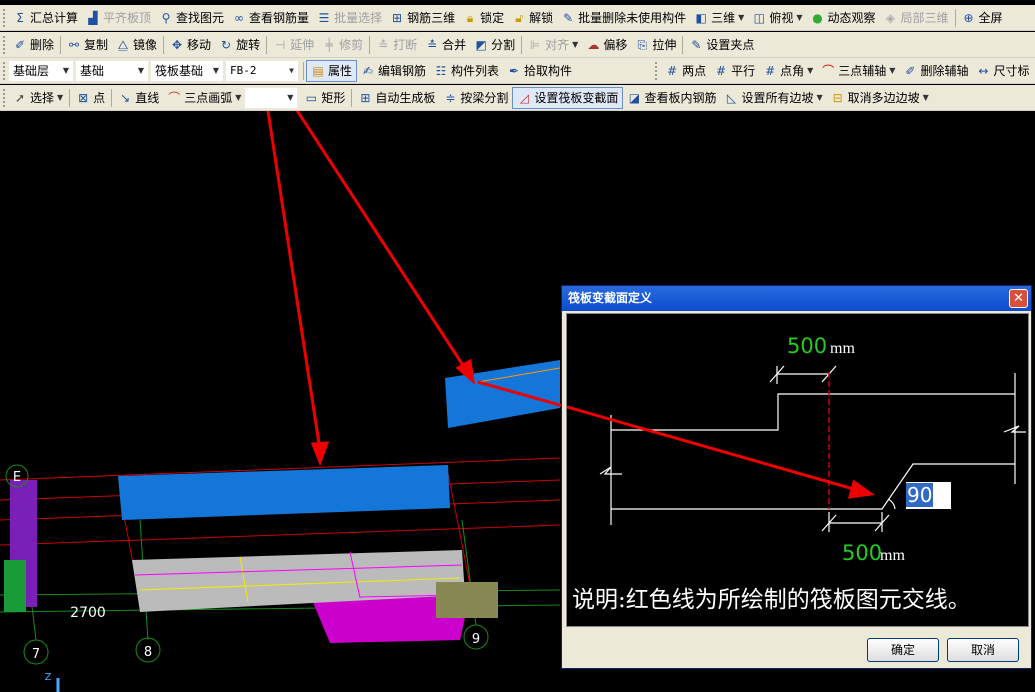 The width and height of the screenshot is (1035, 692). I want to click on cancel-button: 取消, so click(983, 650).